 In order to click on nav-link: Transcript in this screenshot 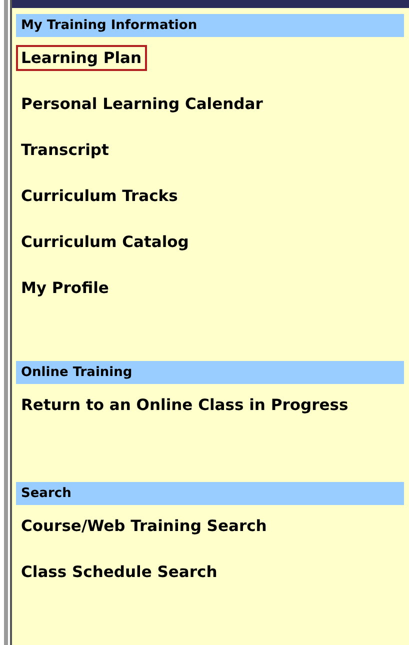, I will do `click(65, 150)`.